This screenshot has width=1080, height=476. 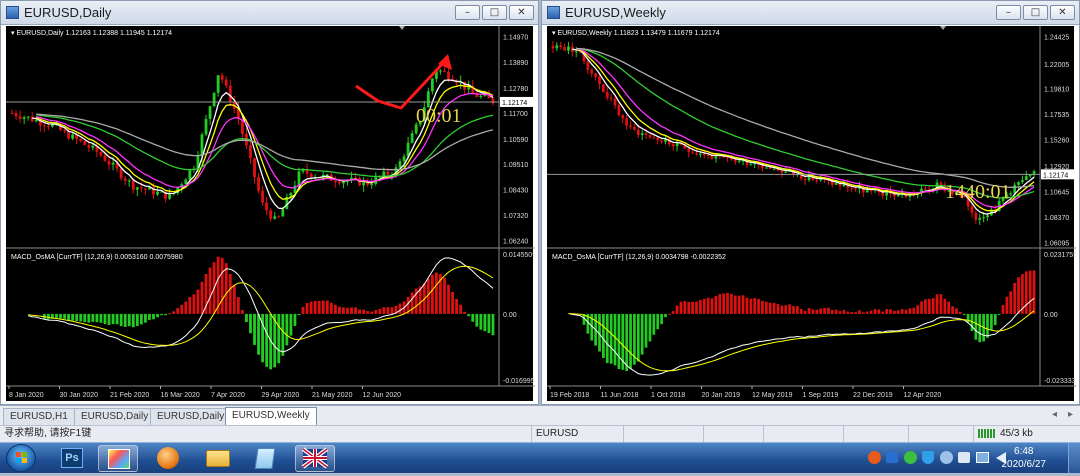 What do you see at coordinates (910, 457) in the screenshot?
I see `tray-network-icon` at bounding box center [910, 457].